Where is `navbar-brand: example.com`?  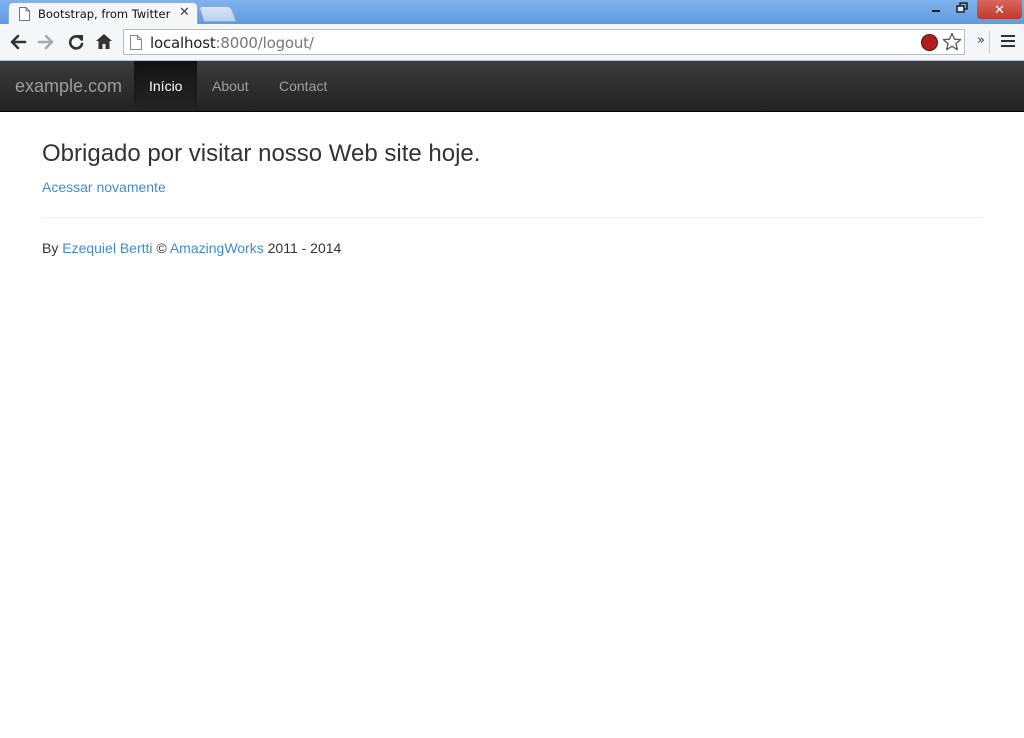 navbar-brand: example.com is located at coordinates (68, 86).